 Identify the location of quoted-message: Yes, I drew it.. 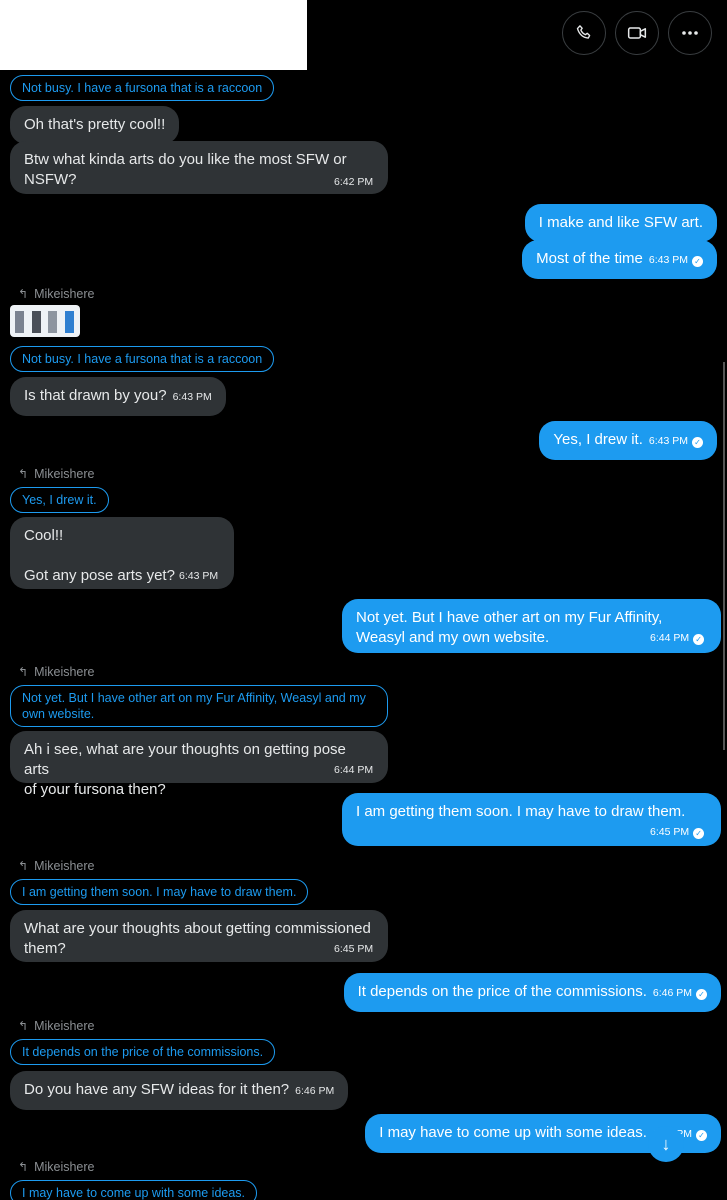
(59, 500).